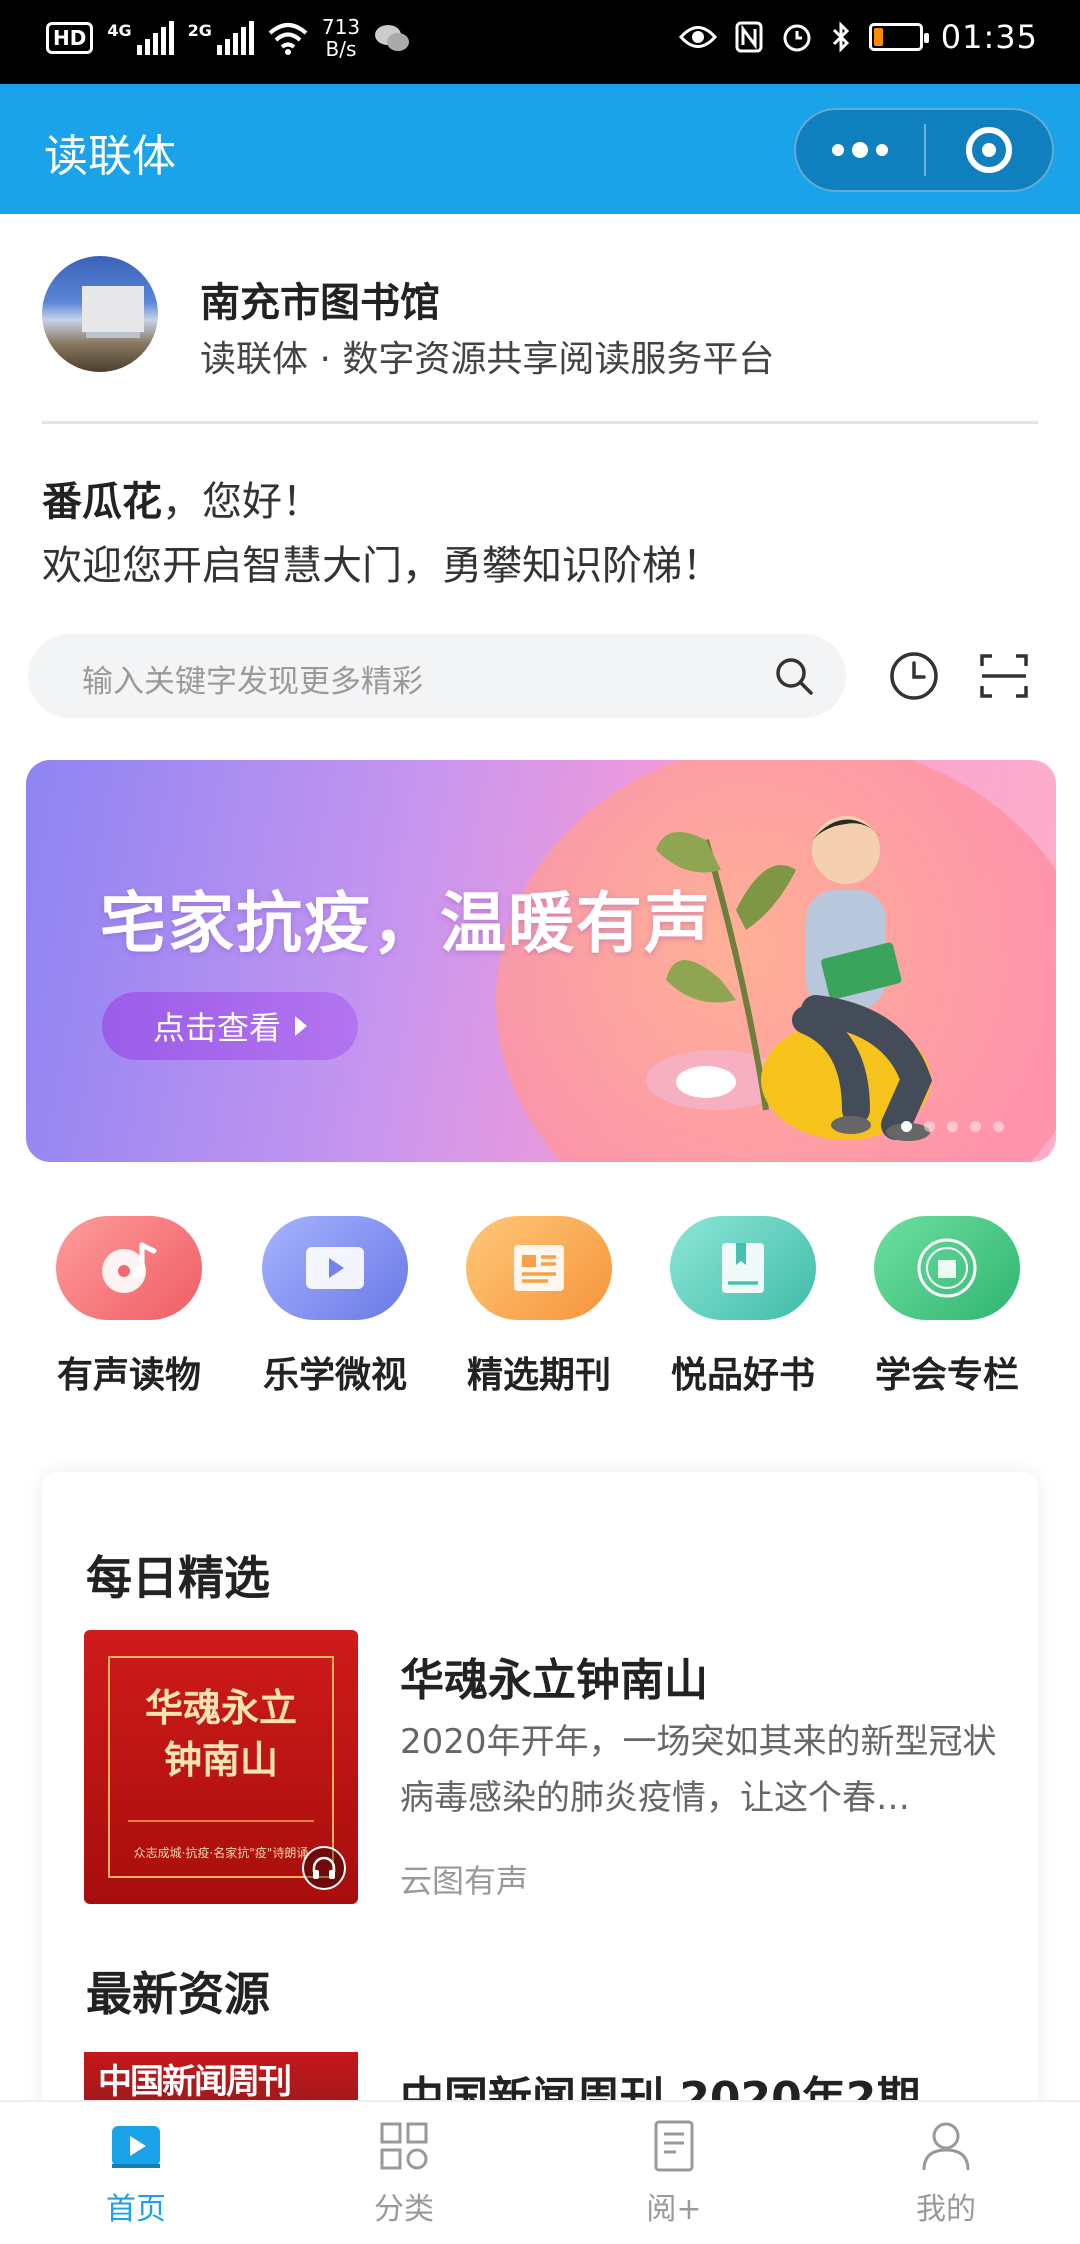 This screenshot has width=1080, height=2244. I want to click on library-avatar, so click(100, 314).